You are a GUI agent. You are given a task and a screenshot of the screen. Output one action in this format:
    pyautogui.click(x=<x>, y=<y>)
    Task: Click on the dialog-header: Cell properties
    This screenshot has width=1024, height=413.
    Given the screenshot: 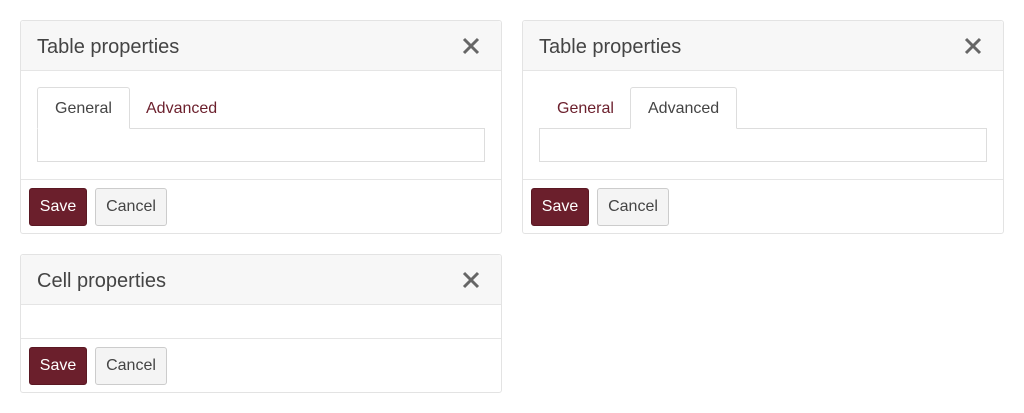 What is the action you would take?
    pyautogui.click(x=261, y=280)
    